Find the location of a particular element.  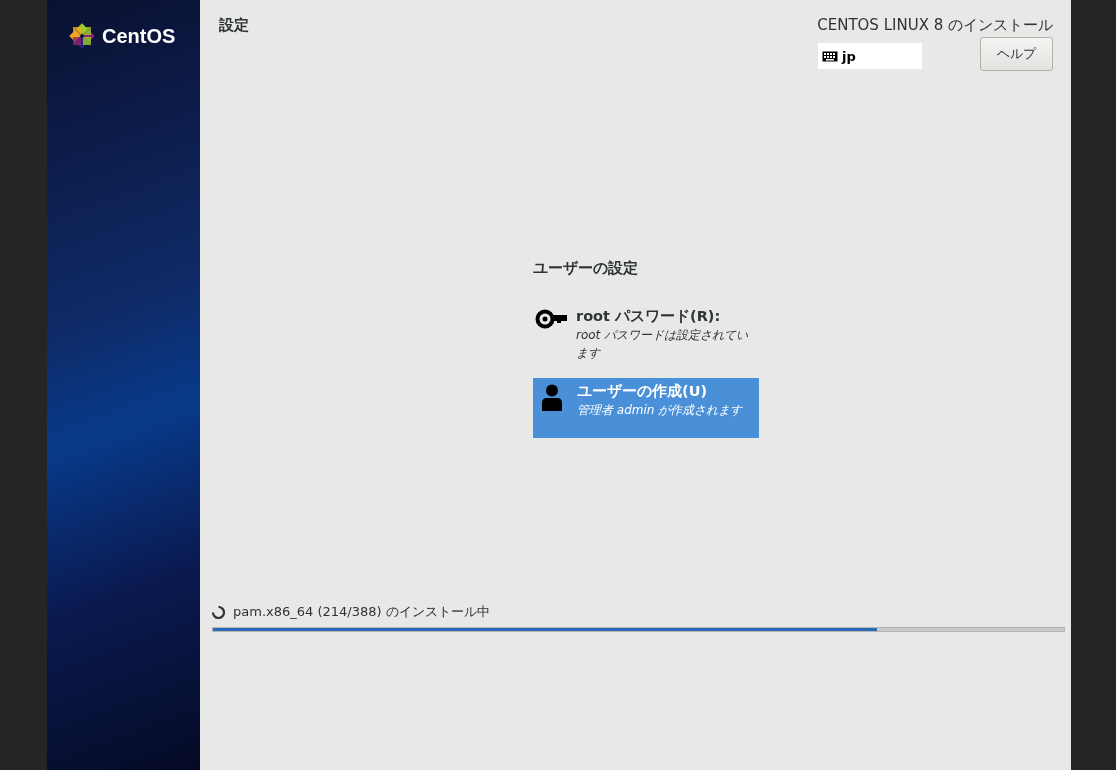

keyboard-layout-indicator: jp is located at coordinates (870, 56).